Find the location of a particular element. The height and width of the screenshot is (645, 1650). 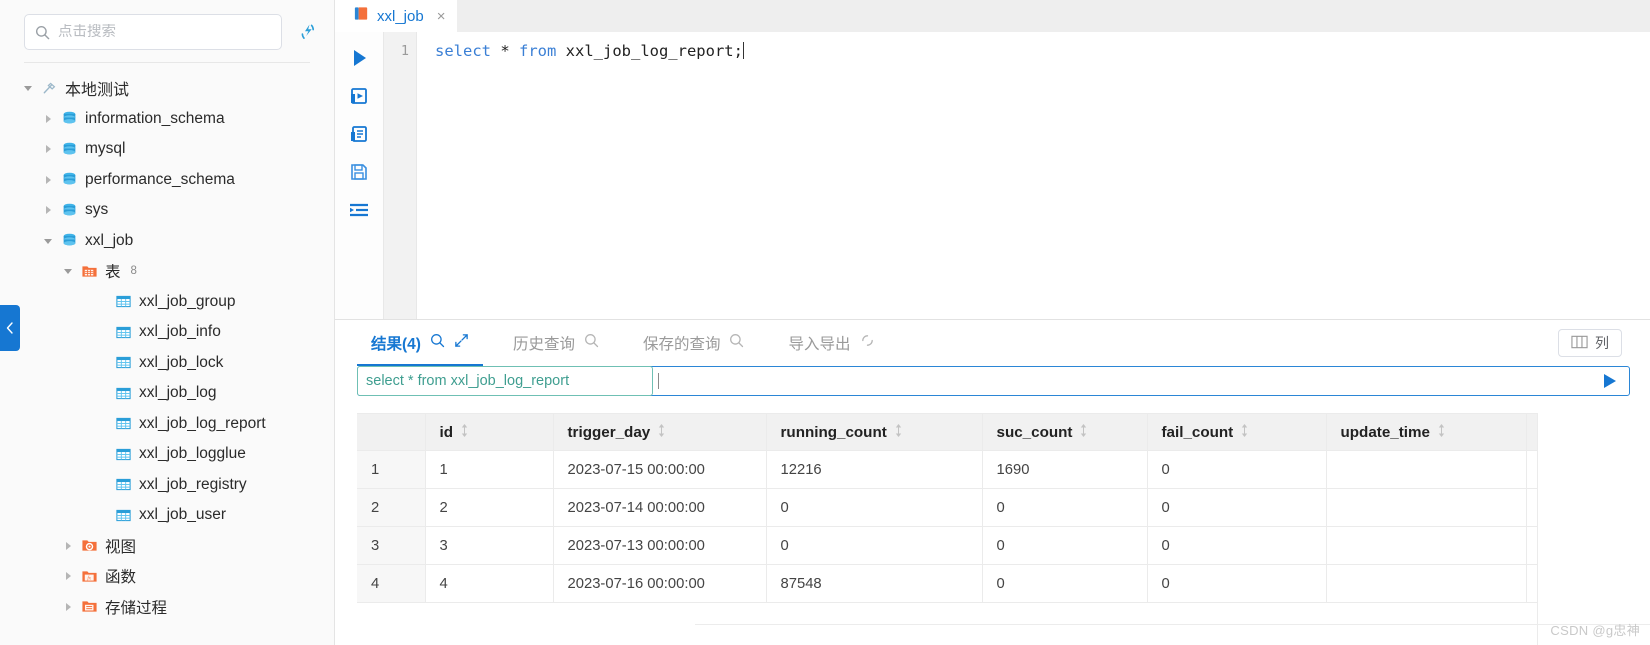

table-row: 2 2 2023-07-14 00:00:00 0 0 0 is located at coordinates (947, 507).